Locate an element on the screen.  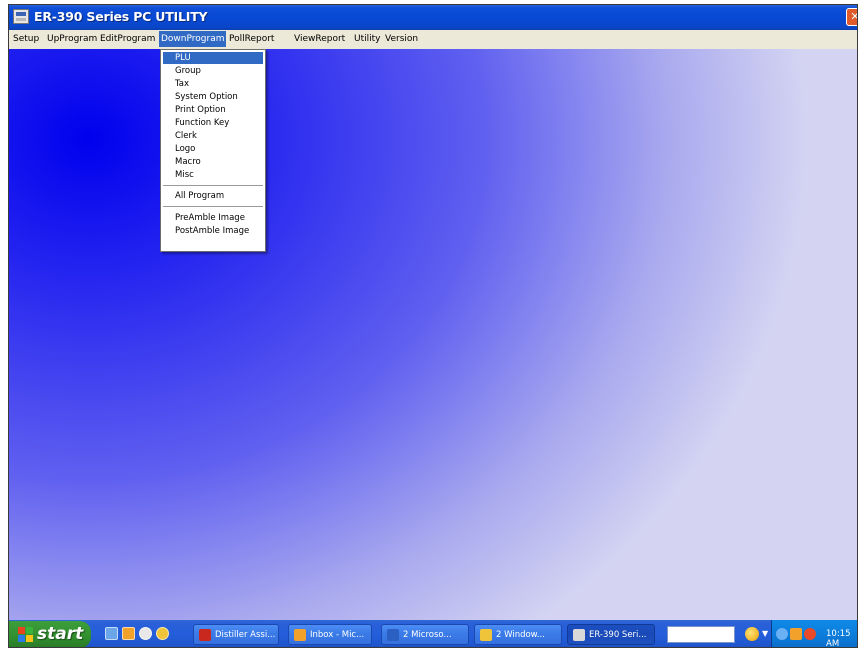
menu-utility: Utility is located at coordinates (367, 39).